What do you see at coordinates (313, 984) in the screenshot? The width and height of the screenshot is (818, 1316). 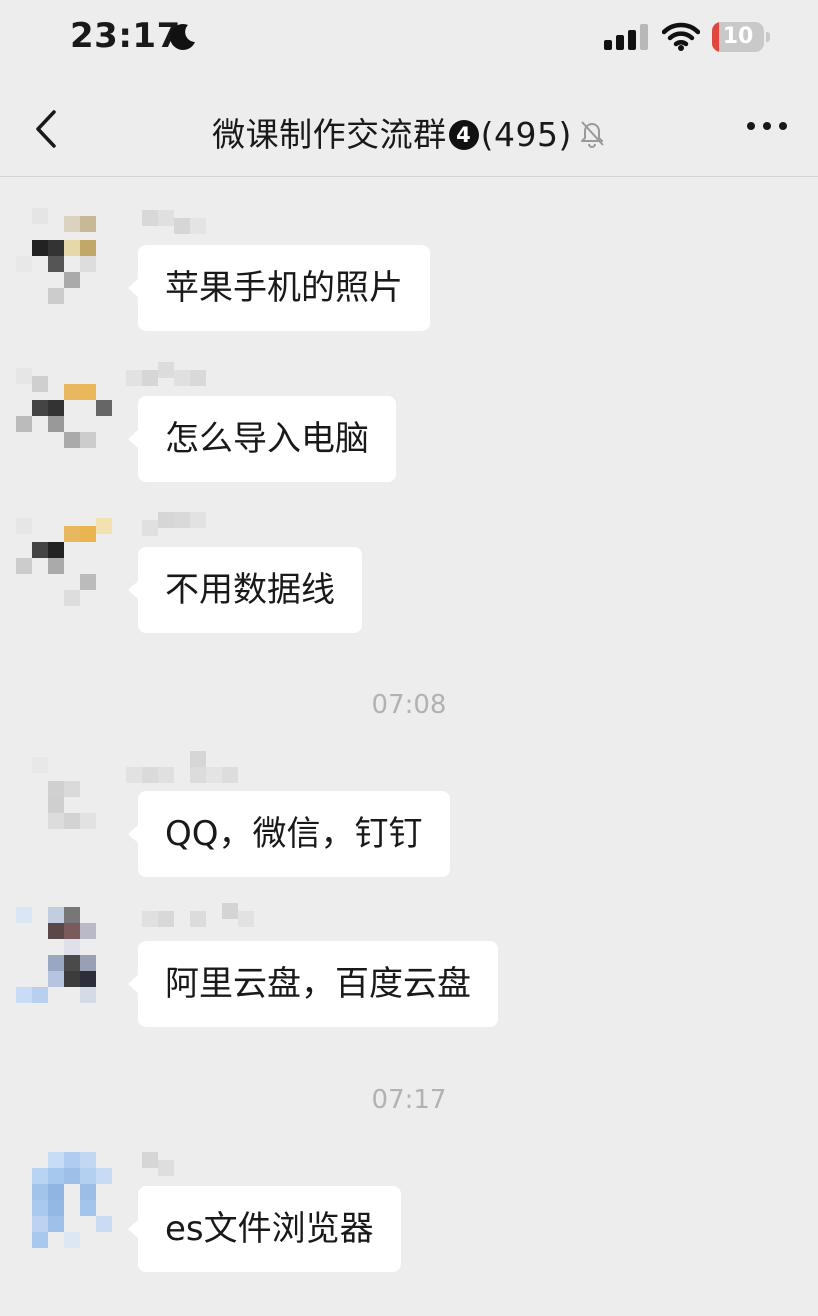 I see `message-bubble: 阿里云盘，百度云盘` at bounding box center [313, 984].